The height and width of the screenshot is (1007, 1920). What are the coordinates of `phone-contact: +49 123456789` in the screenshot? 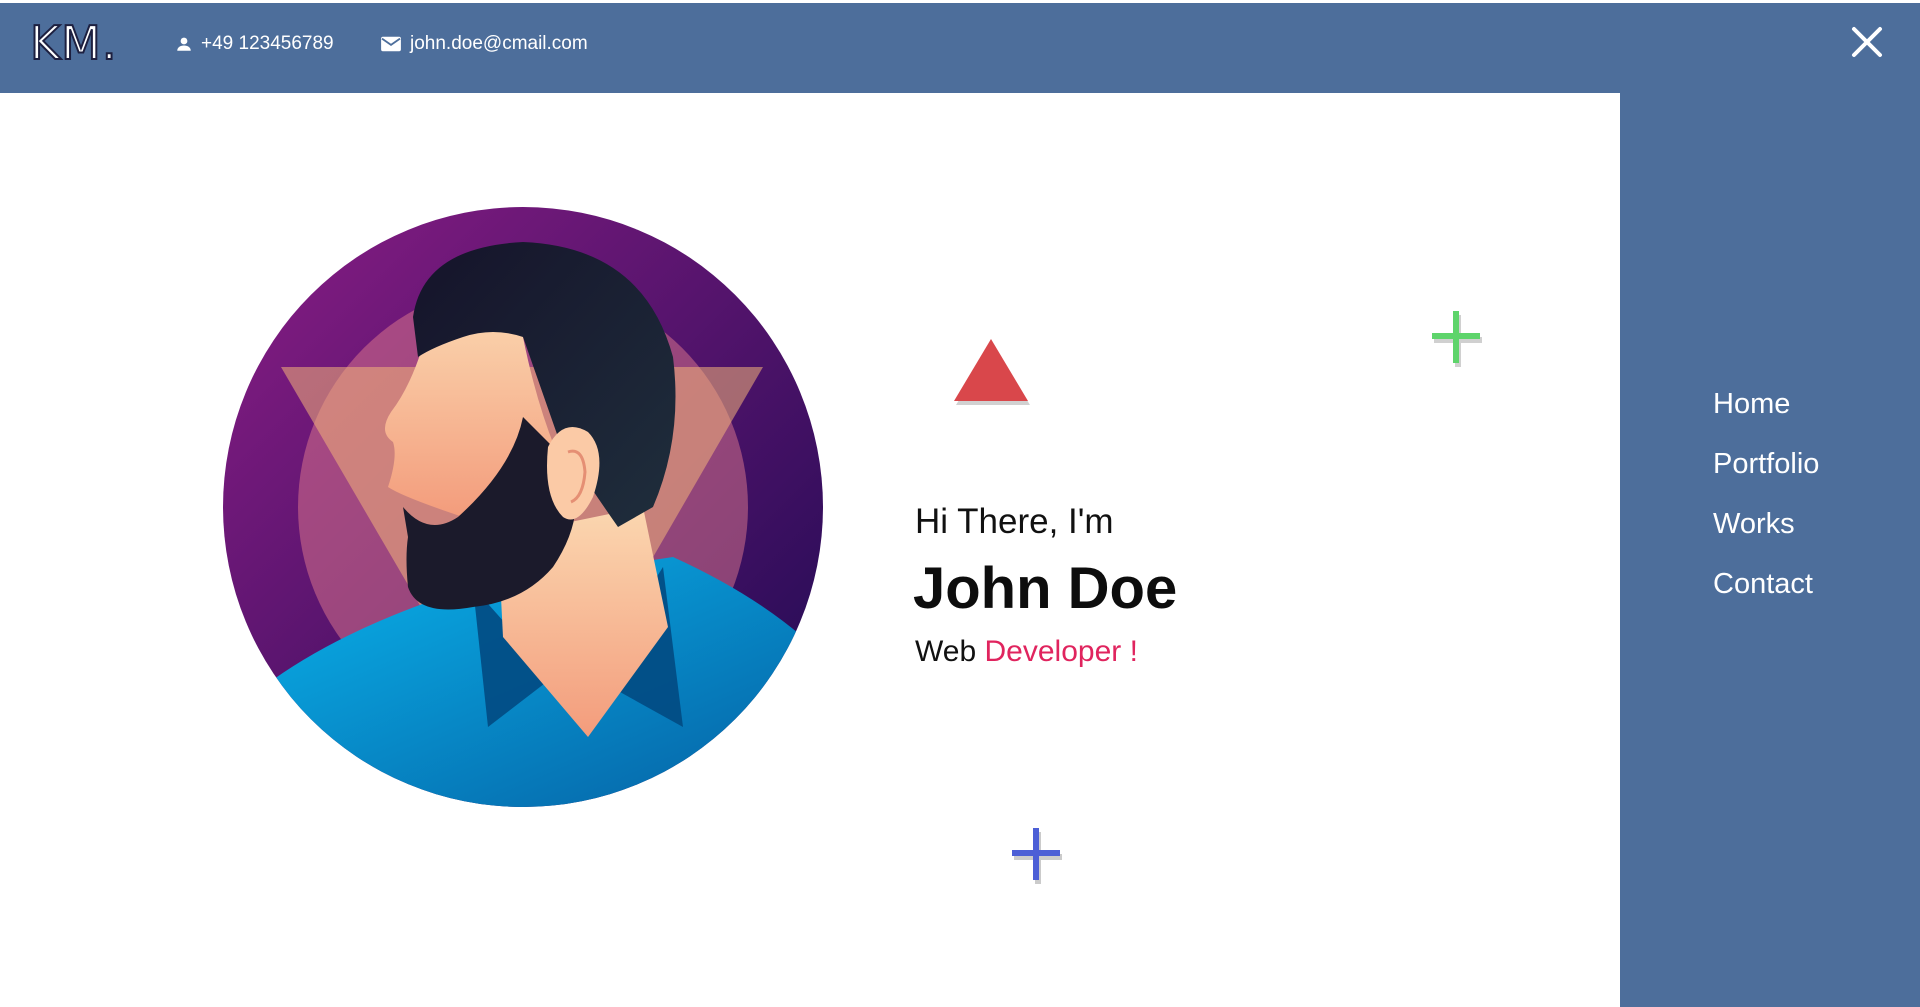 It's located at (254, 44).